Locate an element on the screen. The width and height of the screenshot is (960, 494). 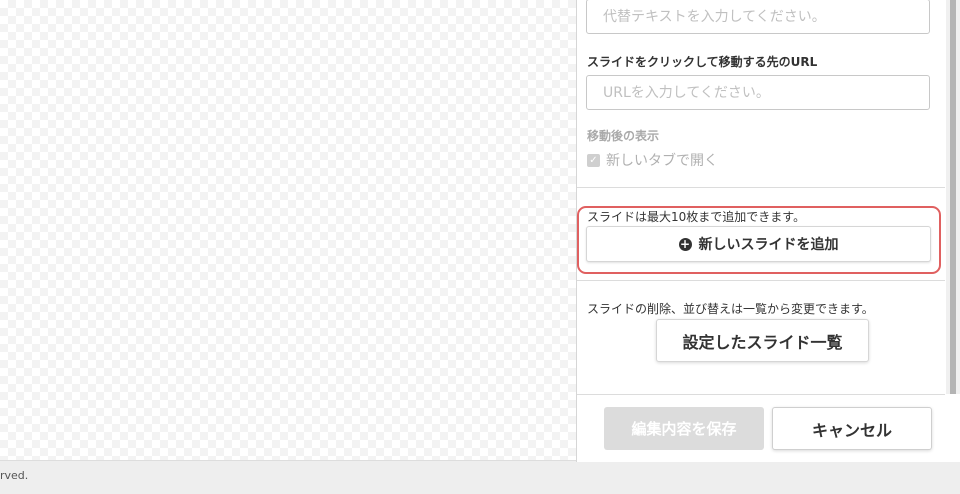
new-tab-label: 新しいタブで開く is located at coordinates (662, 161).